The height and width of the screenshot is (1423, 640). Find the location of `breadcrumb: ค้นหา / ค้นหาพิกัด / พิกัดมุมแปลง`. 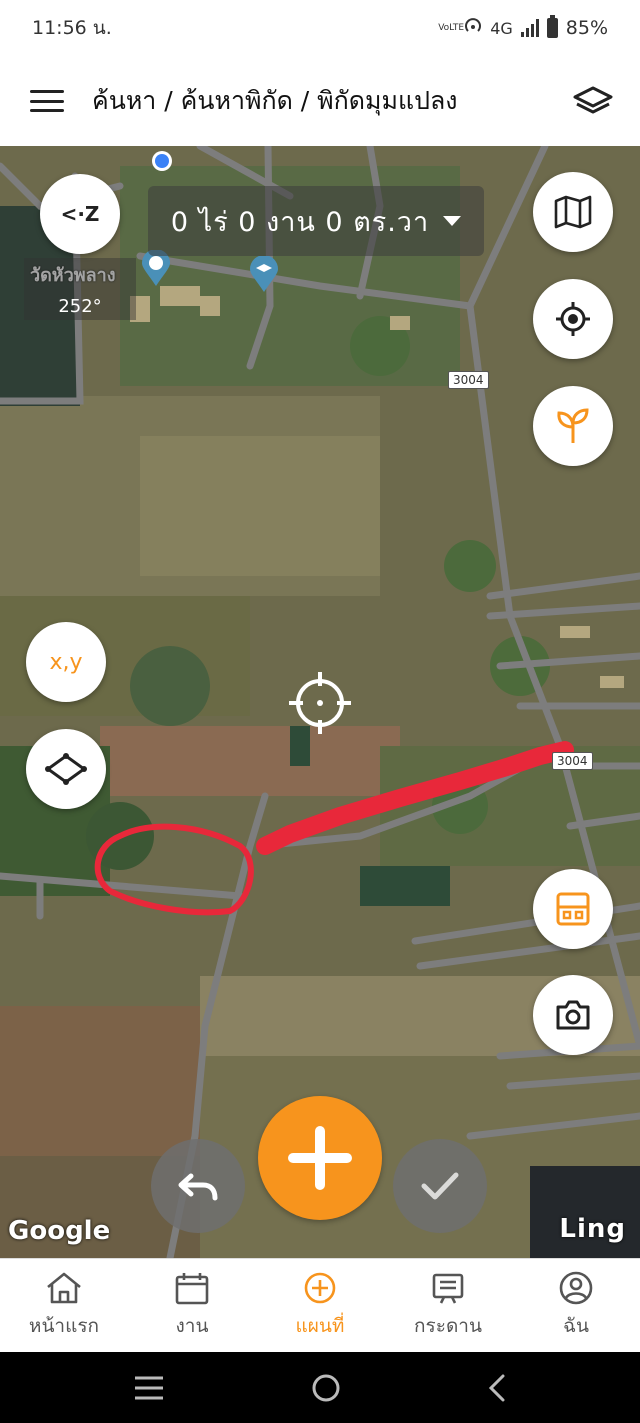

breadcrumb: ค้นหา / ค้นหาพิกัด / พิกัดมุมแปลง is located at coordinates (275, 100).